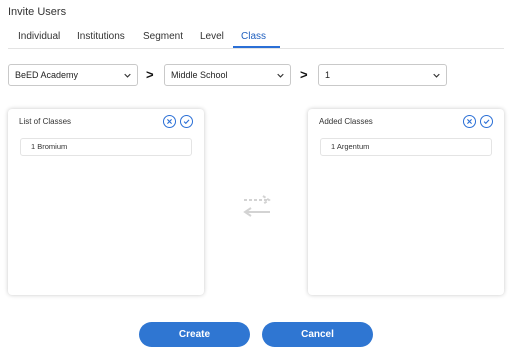  What do you see at coordinates (317, 334) in the screenshot?
I see `cancel-button: Cancel` at bounding box center [317, 334].